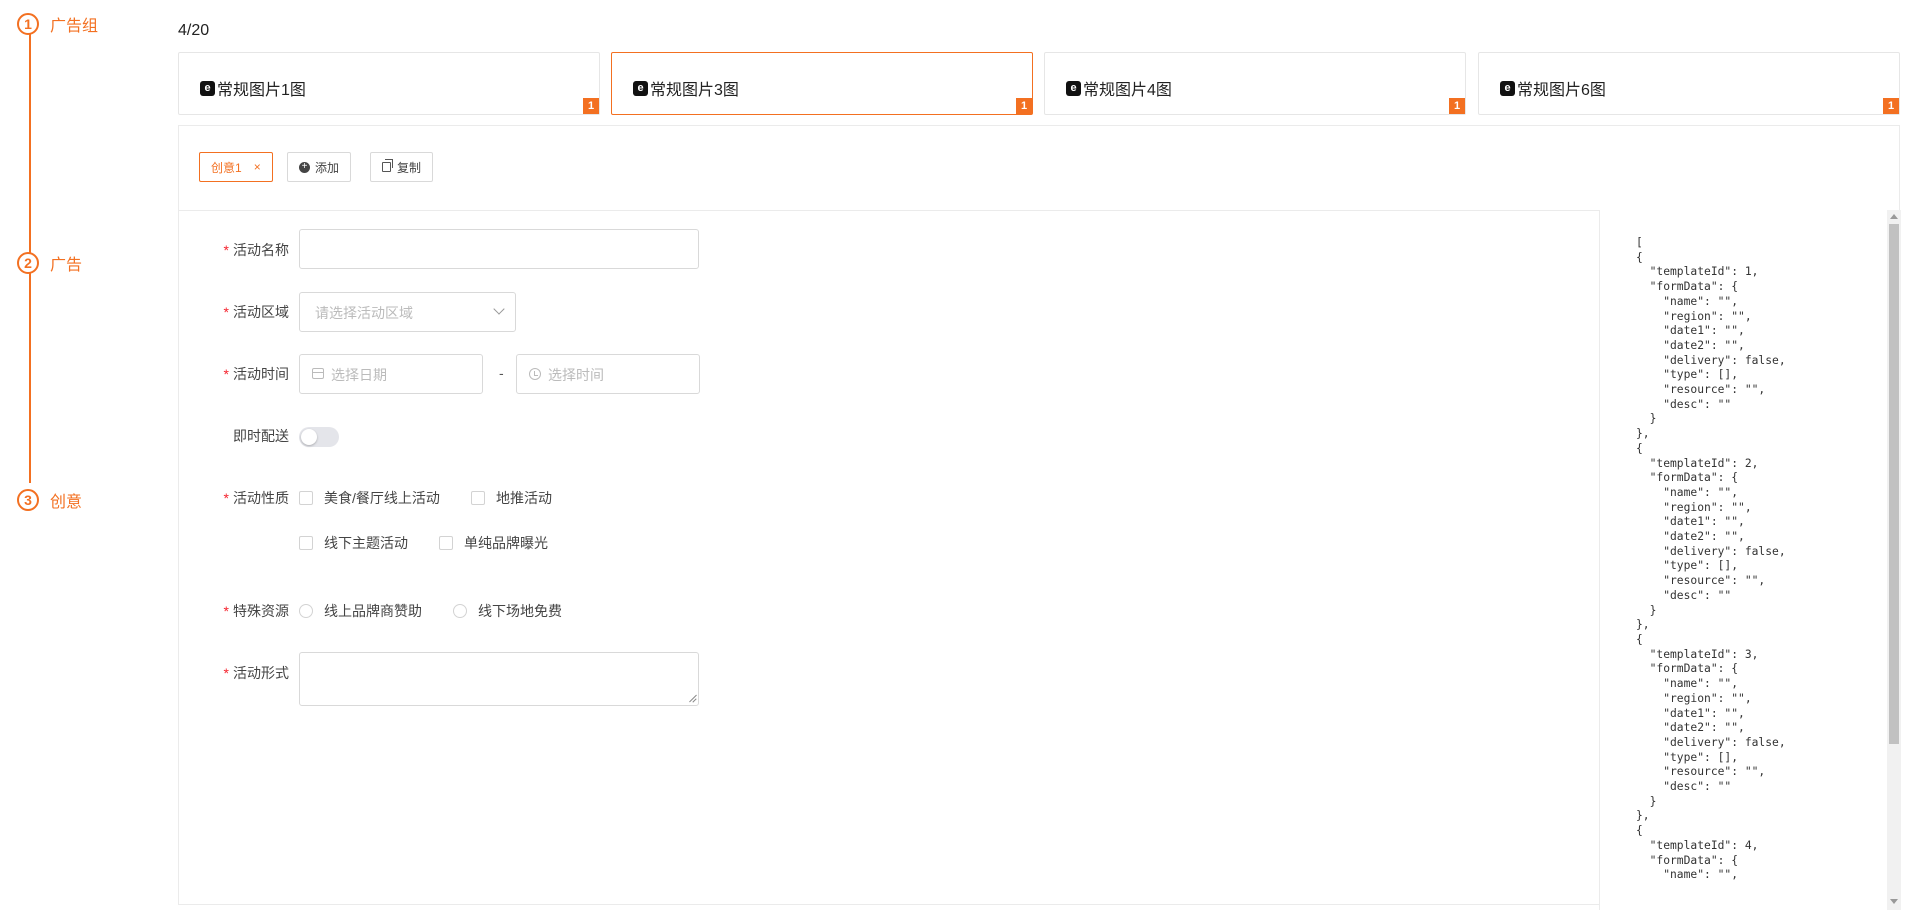 This screenshot has width=1911, height=910. Describe the element at coordinates (1255, 83) in the screenshot. I see `template-card: e 常规图片4图 1` at that location.